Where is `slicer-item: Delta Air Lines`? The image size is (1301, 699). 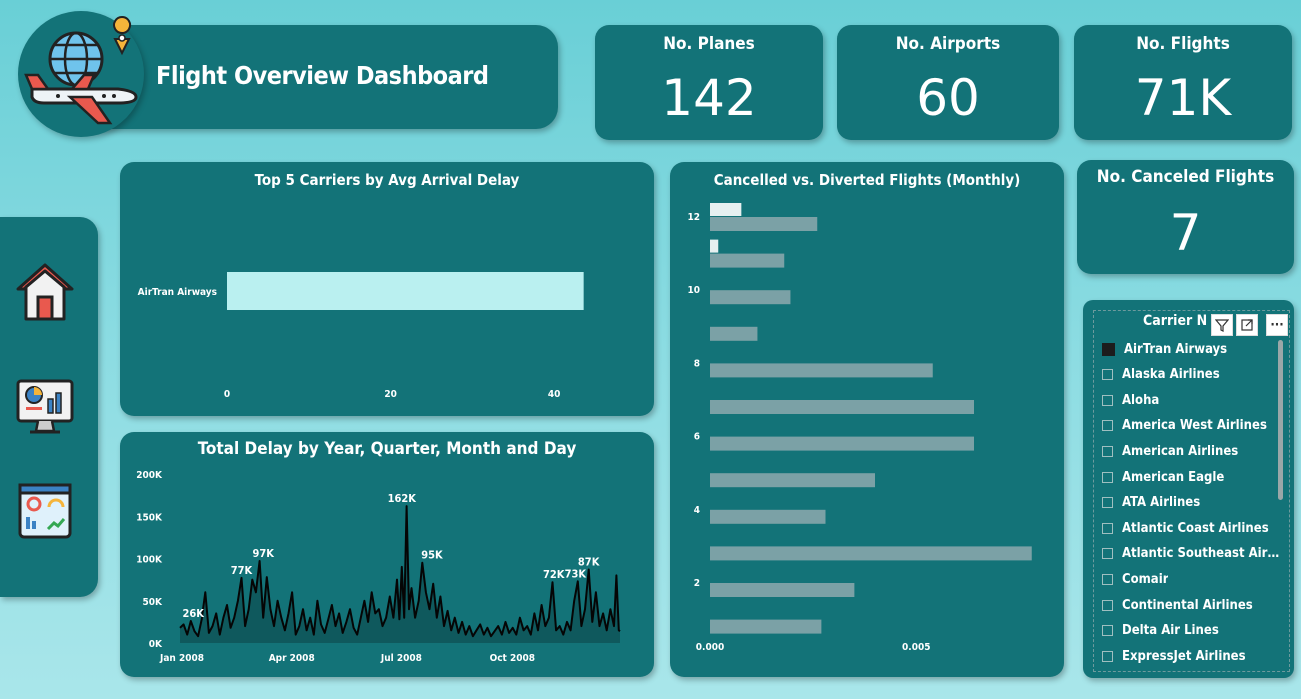
slicer-item: Delta Air Lines is located at coordinates (1192, 631).